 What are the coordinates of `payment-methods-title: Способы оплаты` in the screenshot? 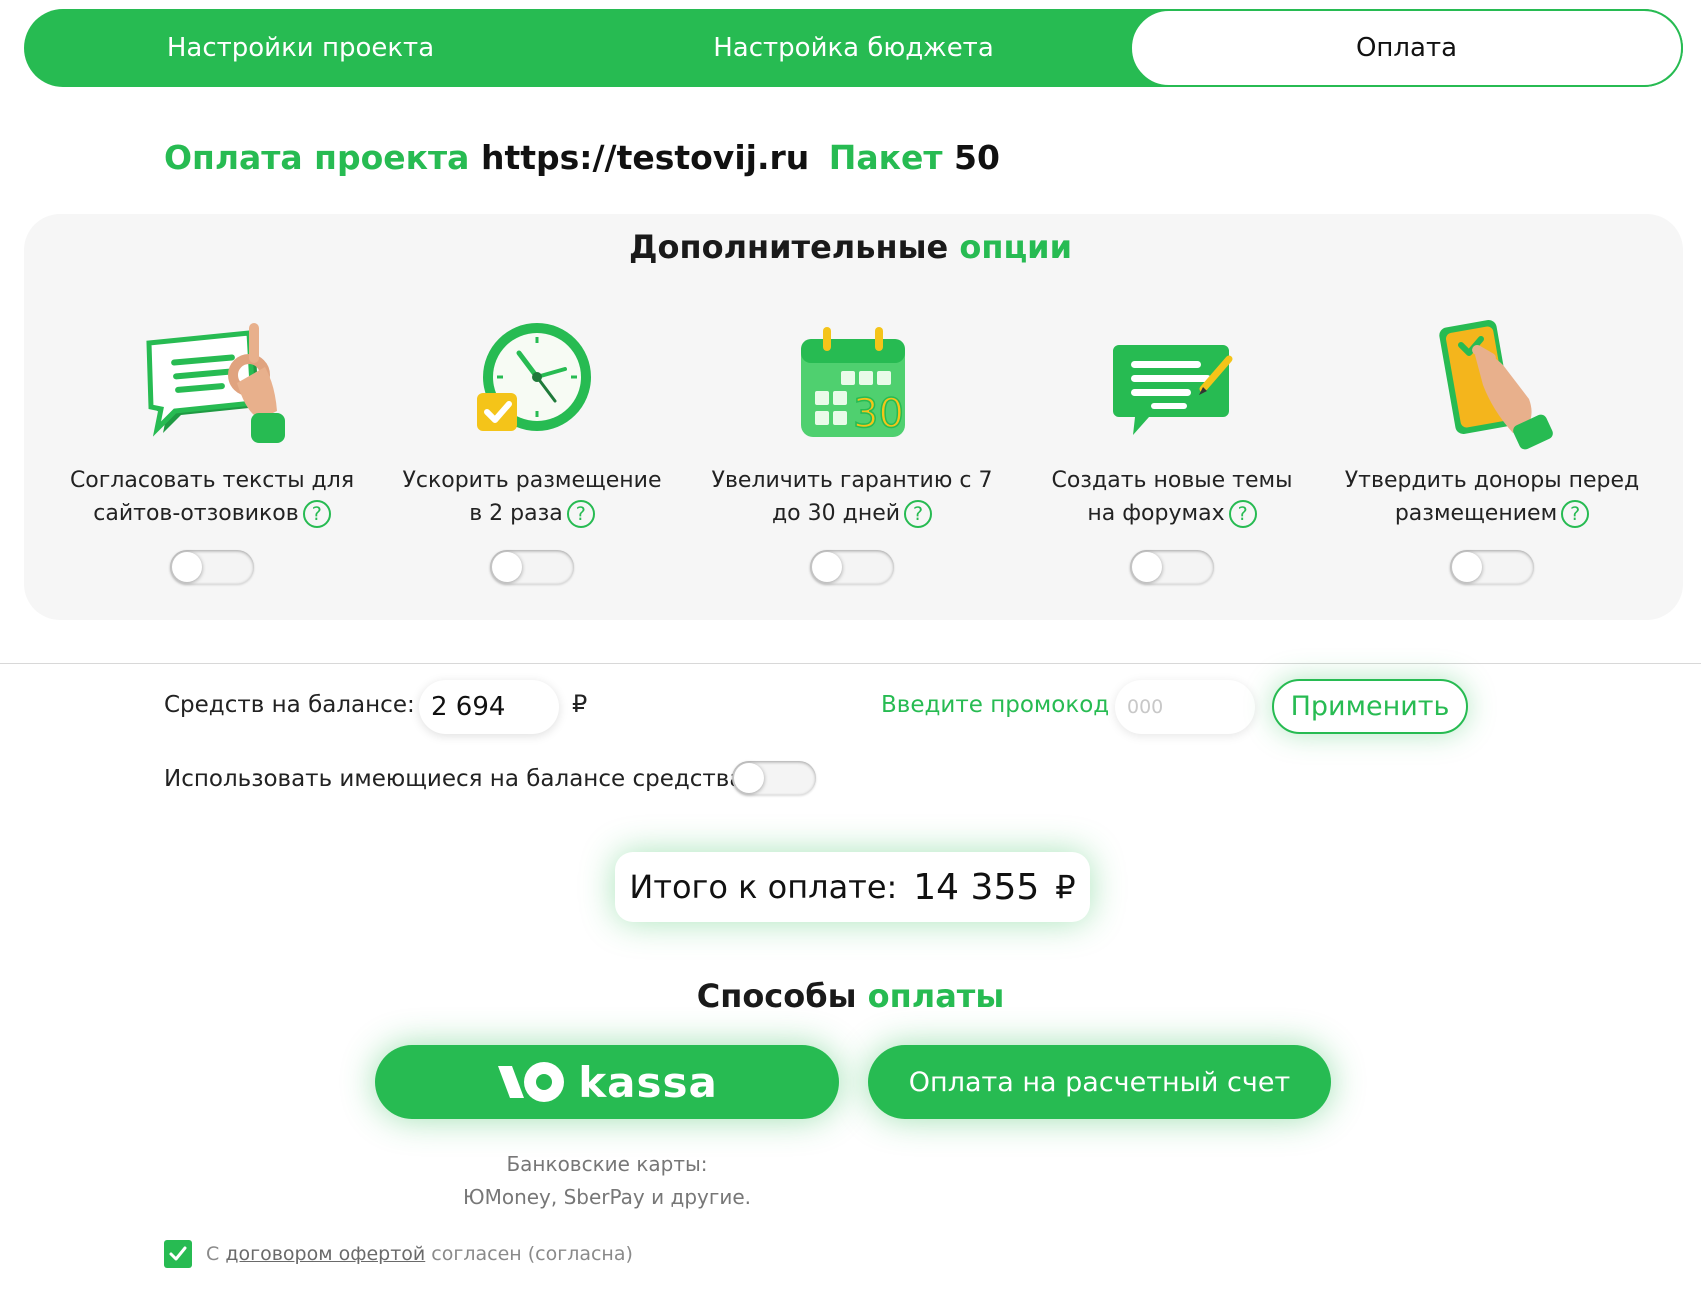 It's located at (850, 996).